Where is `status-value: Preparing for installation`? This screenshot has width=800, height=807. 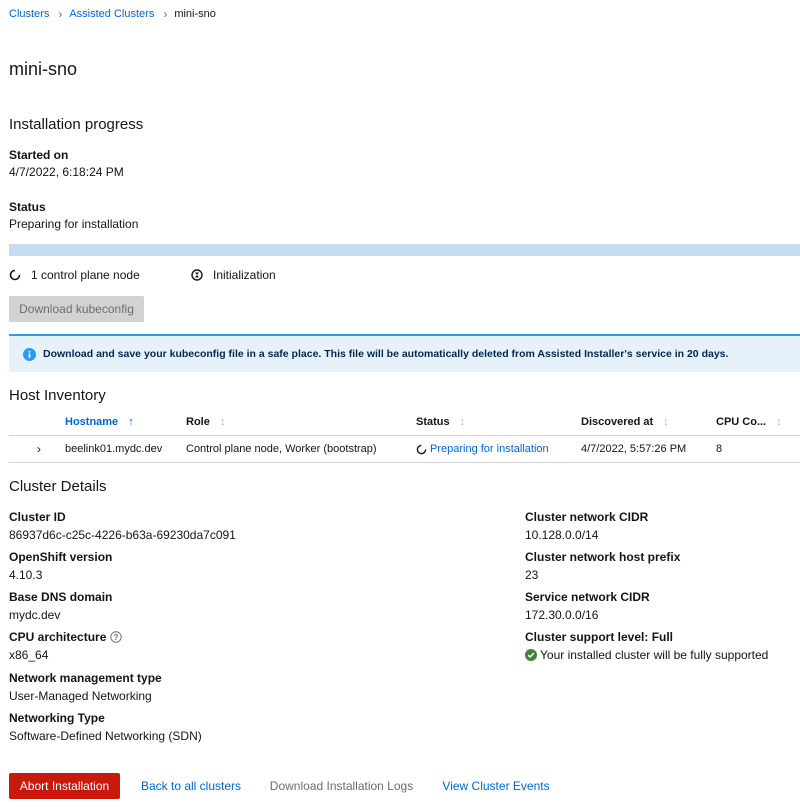 status-value: Preparing for installation is located at coordinates (74, 224).